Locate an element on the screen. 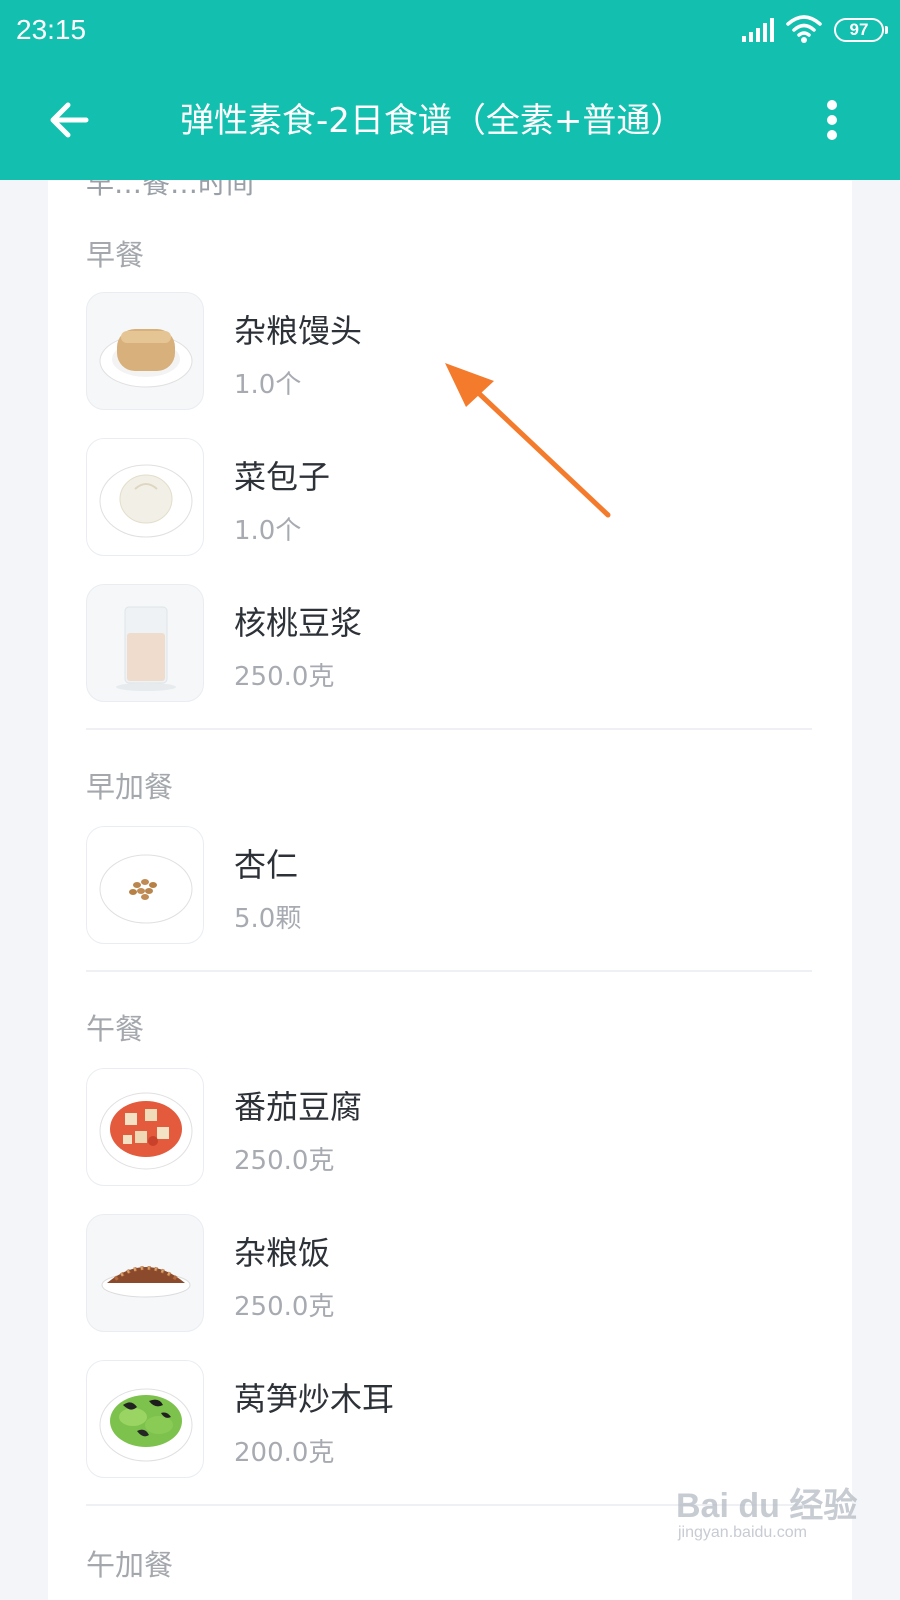 The width and height of the screenshot is (900, 1600). watermark-url: jingyan.baidu.com is located at coordinates (742, 1532).